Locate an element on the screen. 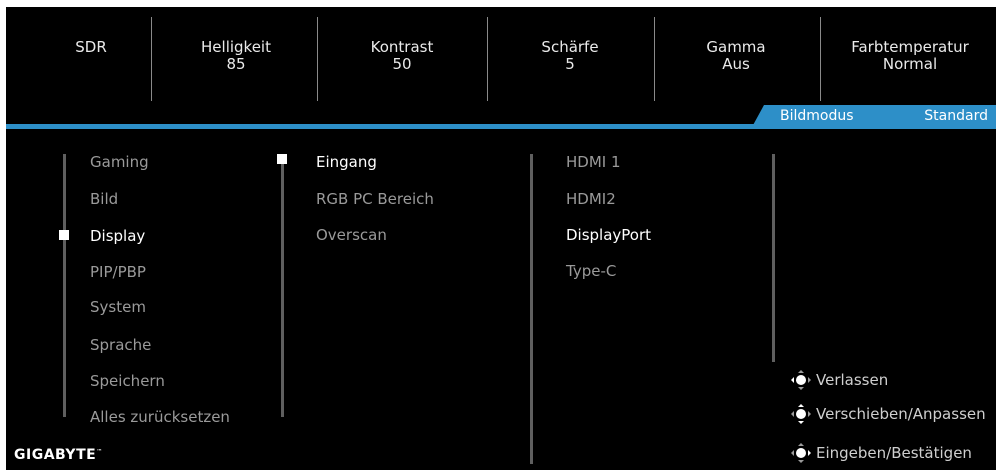 The image size is (1002, 475). status-brightness-label: Helligkeit is located at coordinates (236, 47).